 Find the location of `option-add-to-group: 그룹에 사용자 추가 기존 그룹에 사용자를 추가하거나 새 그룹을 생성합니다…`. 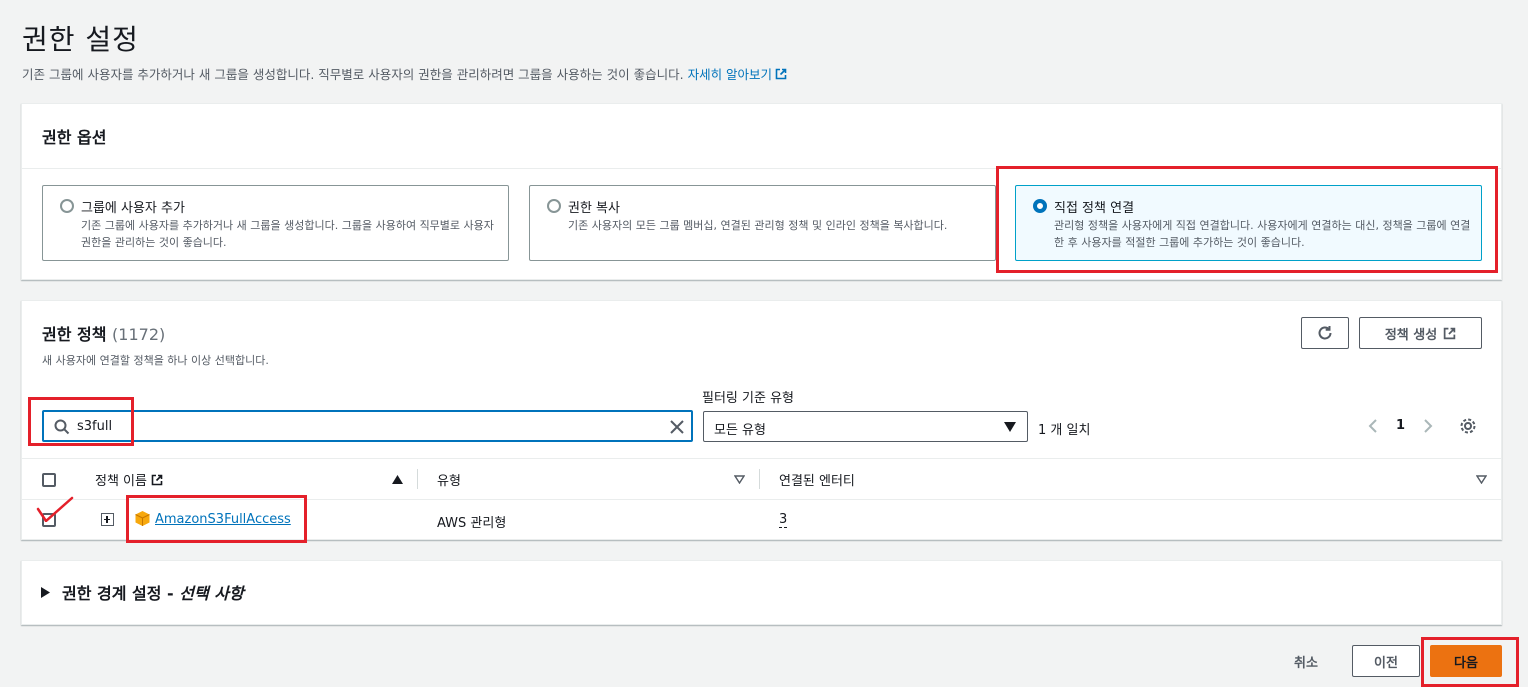

option-add-to-group: 그룹에 사용자 추가 기존 그룹에 사용자를 추가하거나 새 그룹을 생성합니다… is located at coordinates (275, 223).